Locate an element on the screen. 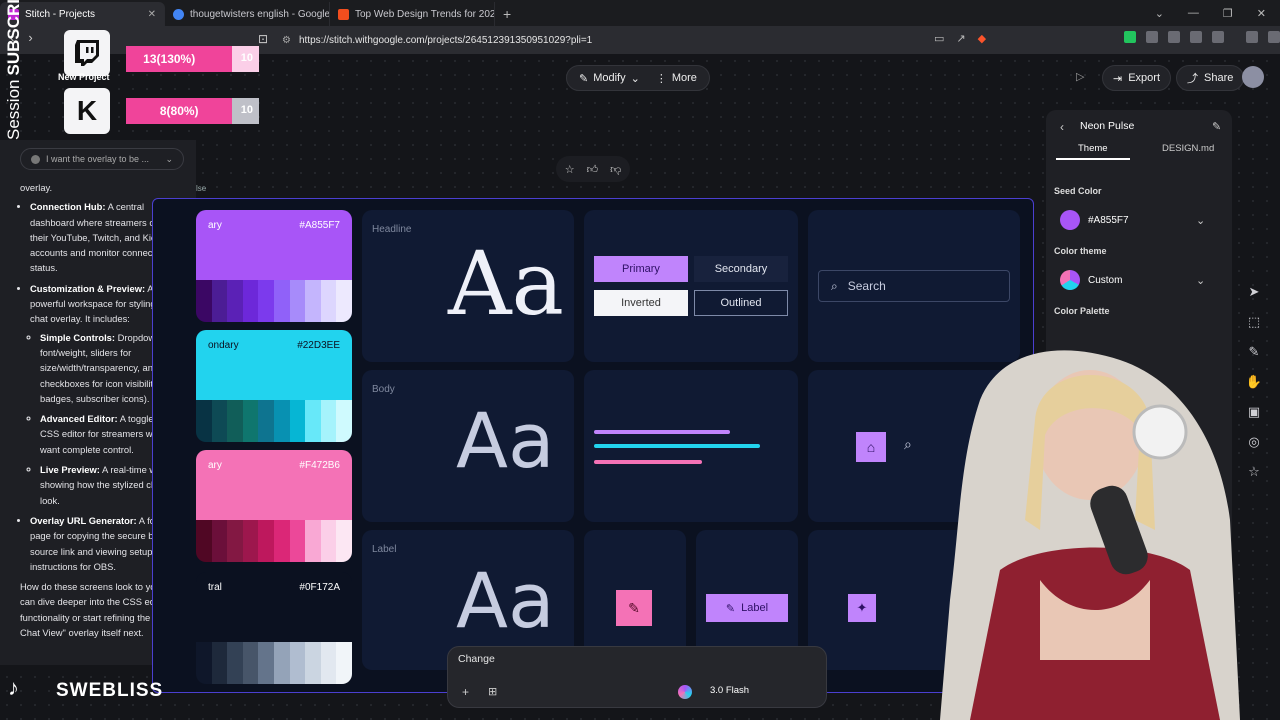  outlined-button: Outlined is located at coordinates (741, 303).